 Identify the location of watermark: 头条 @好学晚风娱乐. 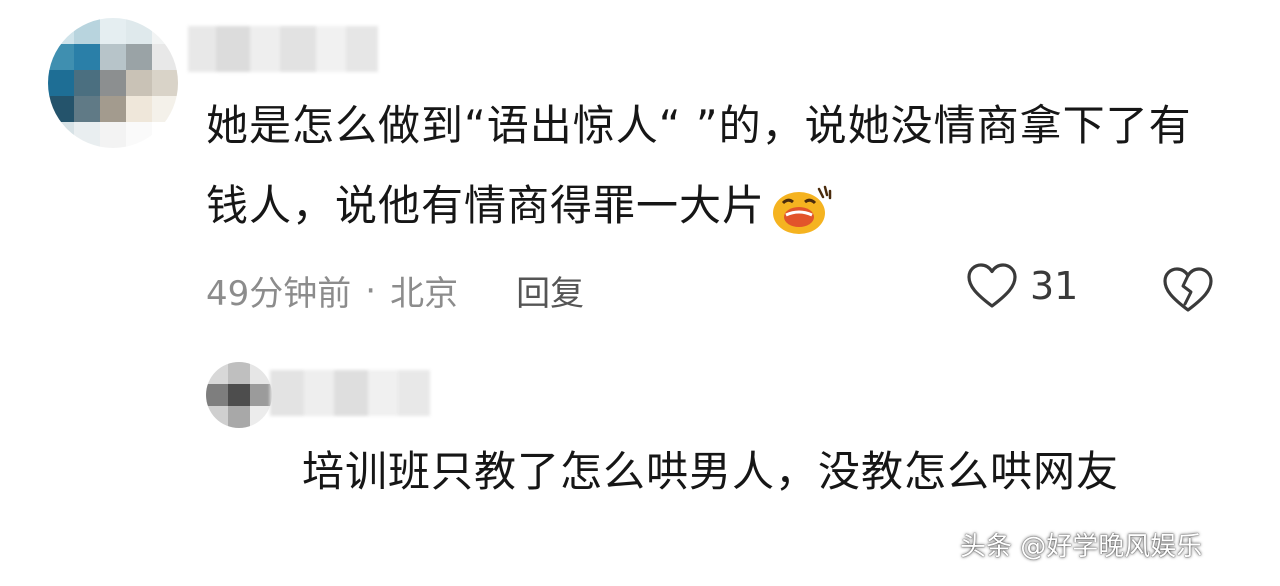
(1081, 547).